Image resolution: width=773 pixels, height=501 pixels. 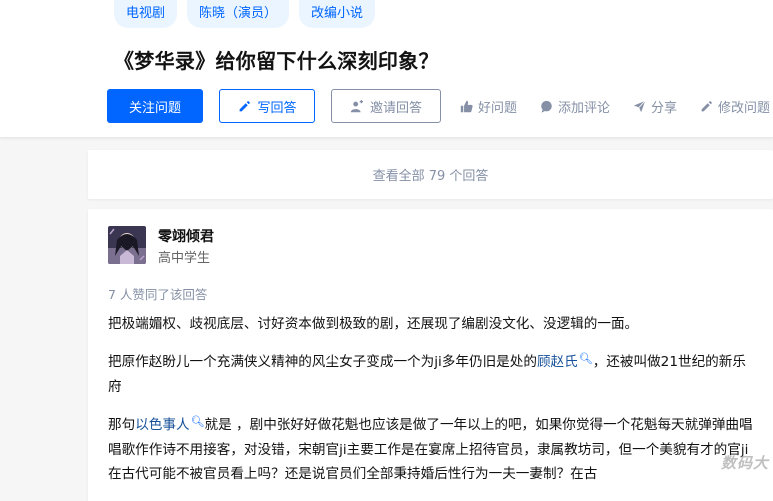 I want to click on keyword-link: 以色事人, so click(x=162, y=425).